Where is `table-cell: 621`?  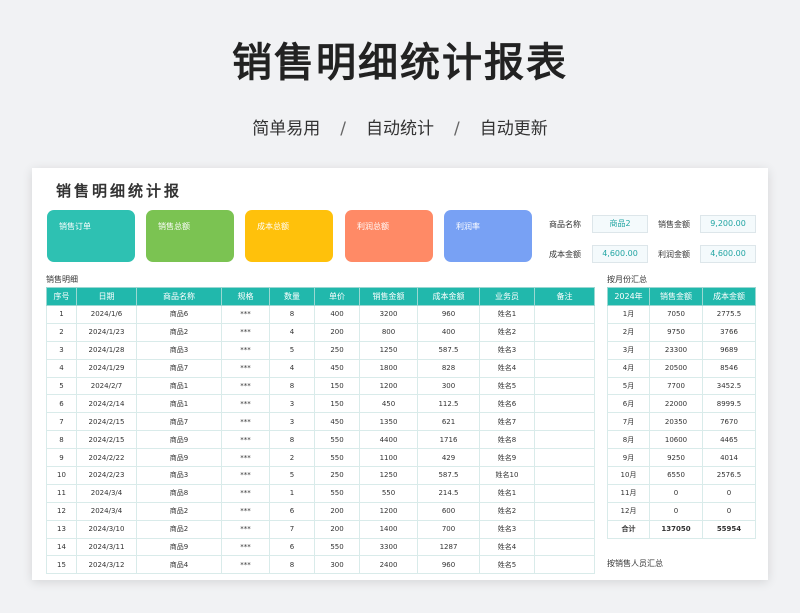 table-cell: 621 is located at coordinates (448, 422).